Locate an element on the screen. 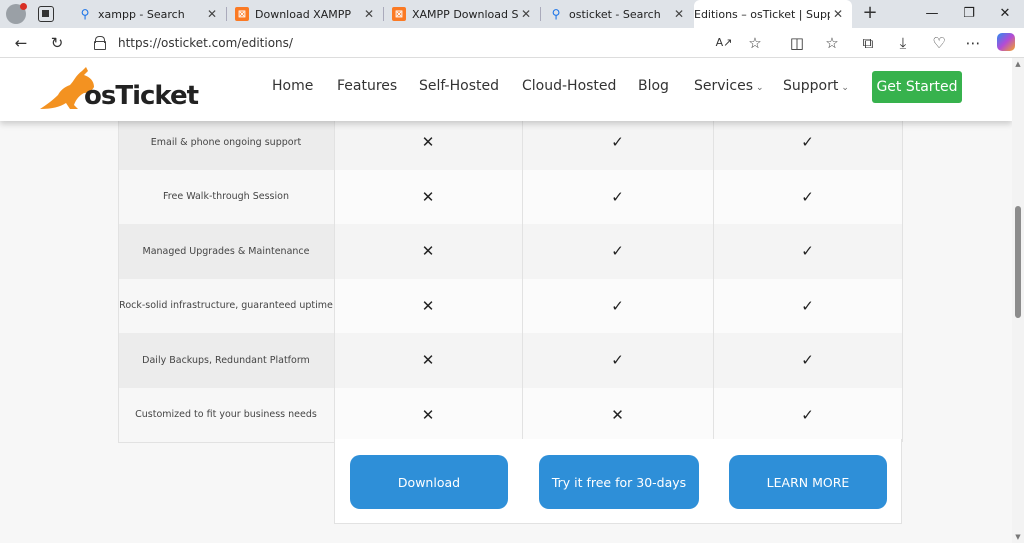 Image resolution: width=1024 pixels, height=543 pixels. tab-title: xampp - Search is located at coordinates (141, 14).